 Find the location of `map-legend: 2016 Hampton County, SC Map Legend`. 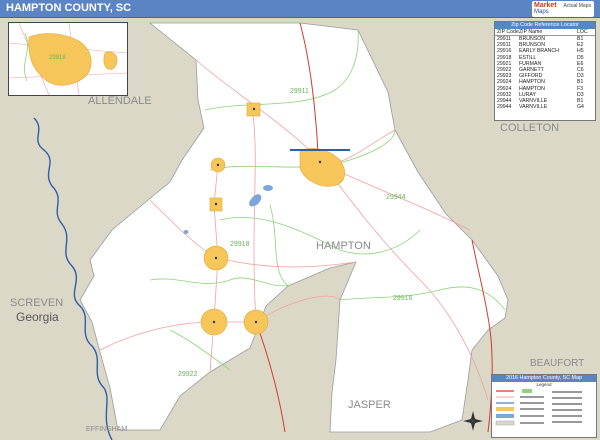

map-legend: 2016 Hampton County, SC Map Legend is located at coordinates (544, 406).